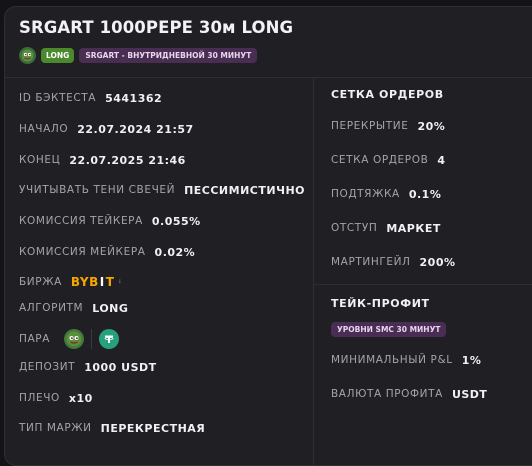 The height and width of the screenshot is (466, 532). Describe the element at coordinates (58, 55) in the screenshot. I see `long-badge: LONG` at that location.